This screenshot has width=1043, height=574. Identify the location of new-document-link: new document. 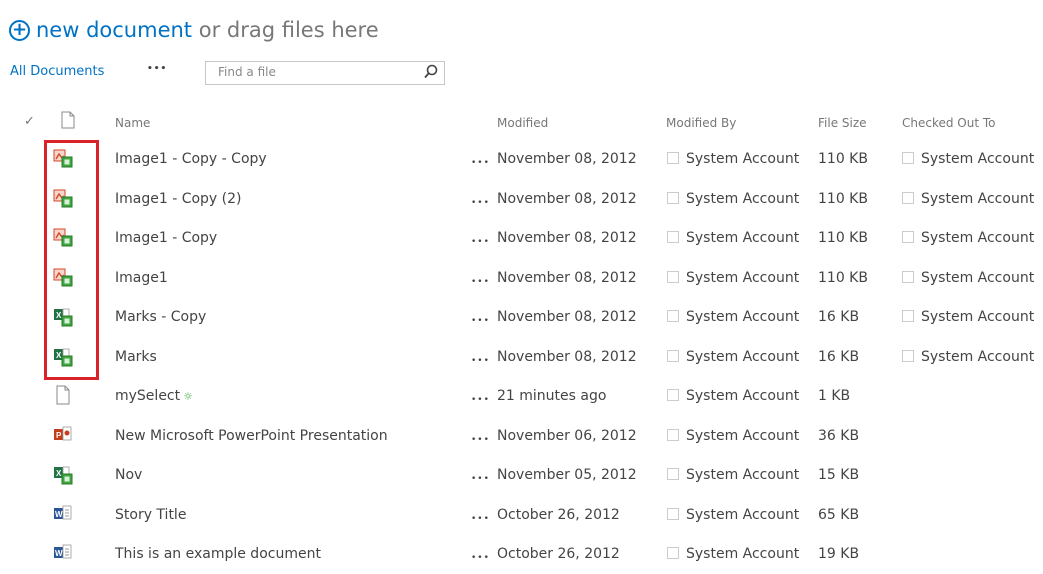
(114, 30).